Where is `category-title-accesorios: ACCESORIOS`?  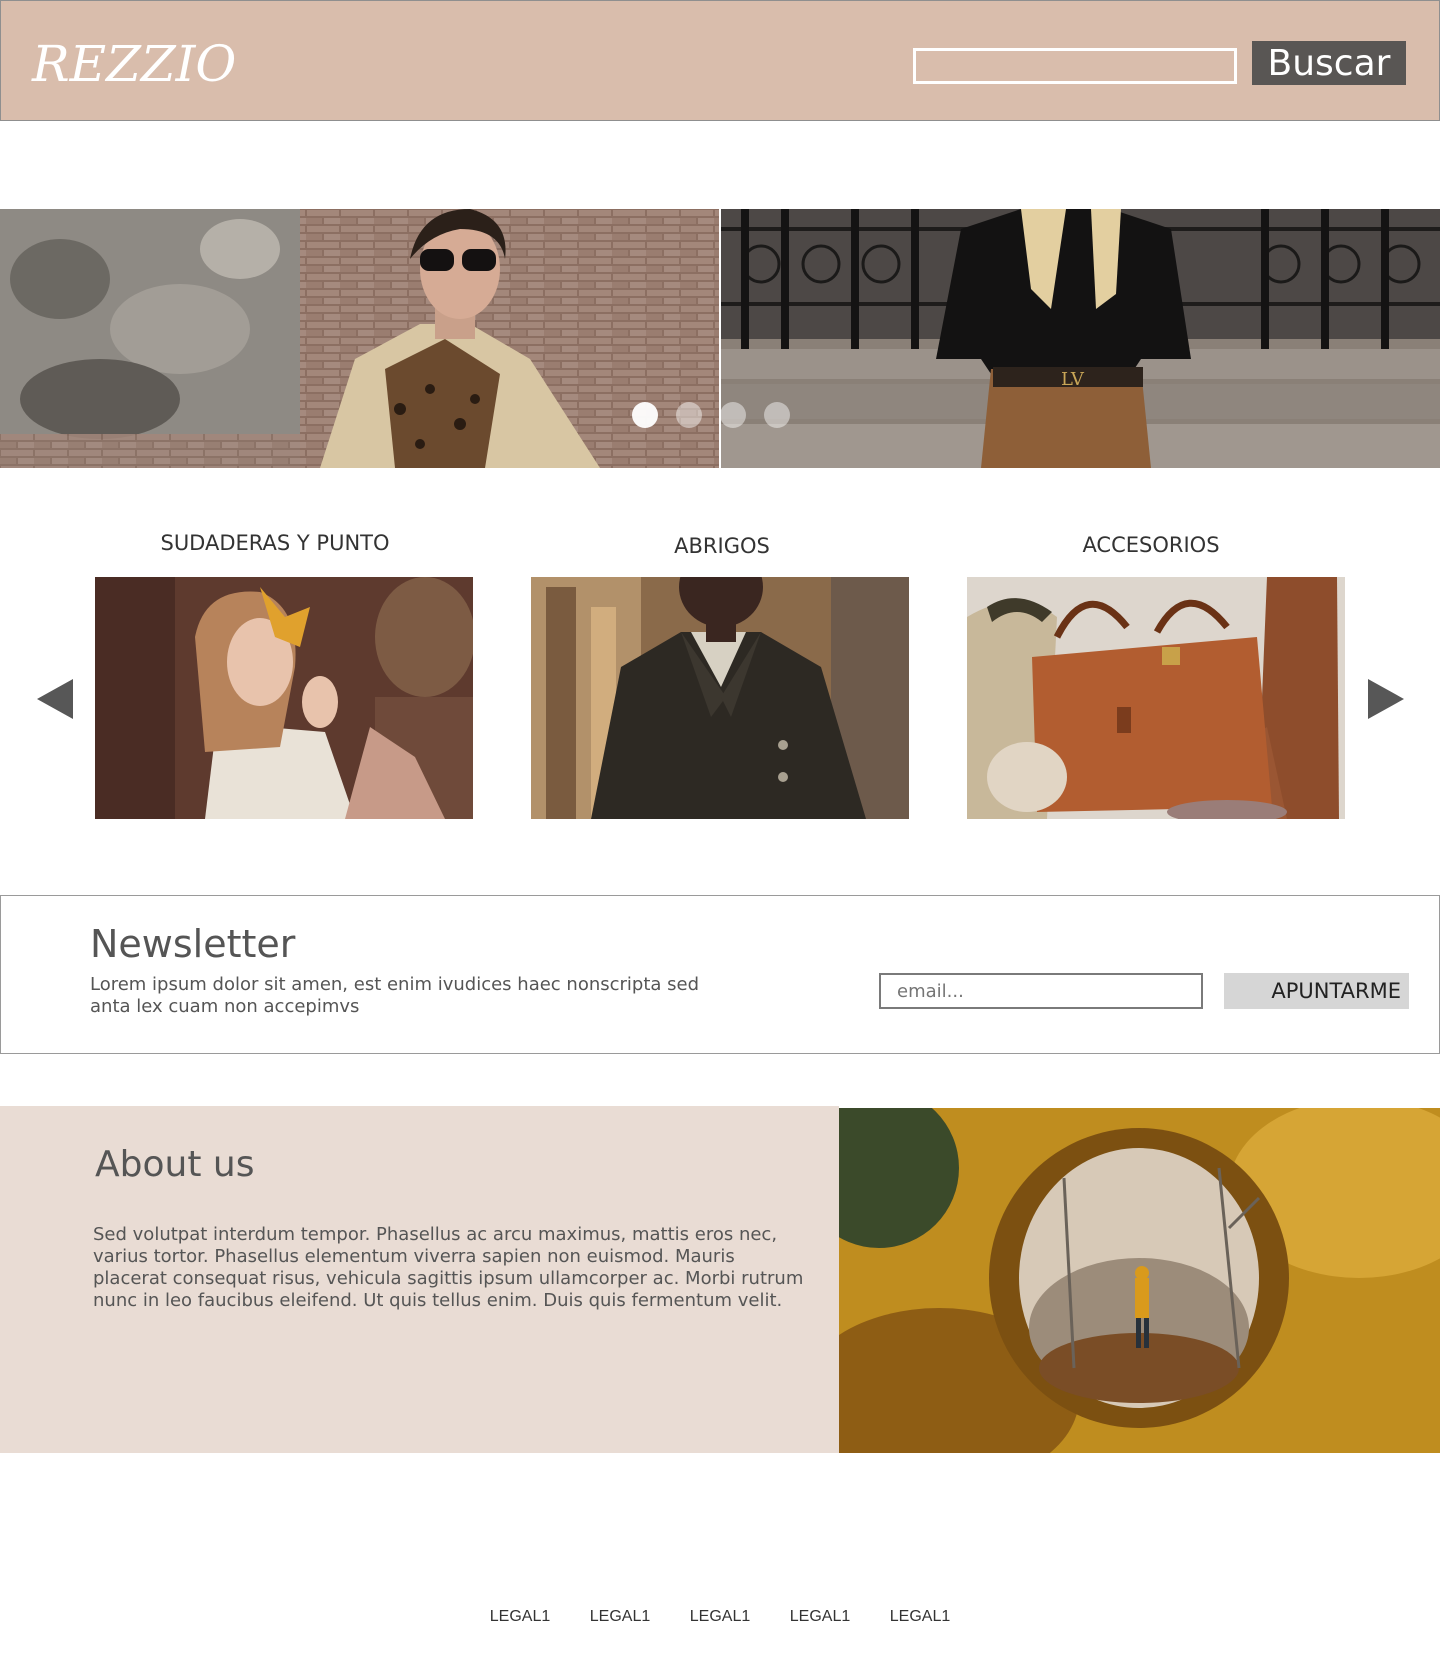
category-title-accesorios: ACCESORIOS is located at coordinates (1151, 545).